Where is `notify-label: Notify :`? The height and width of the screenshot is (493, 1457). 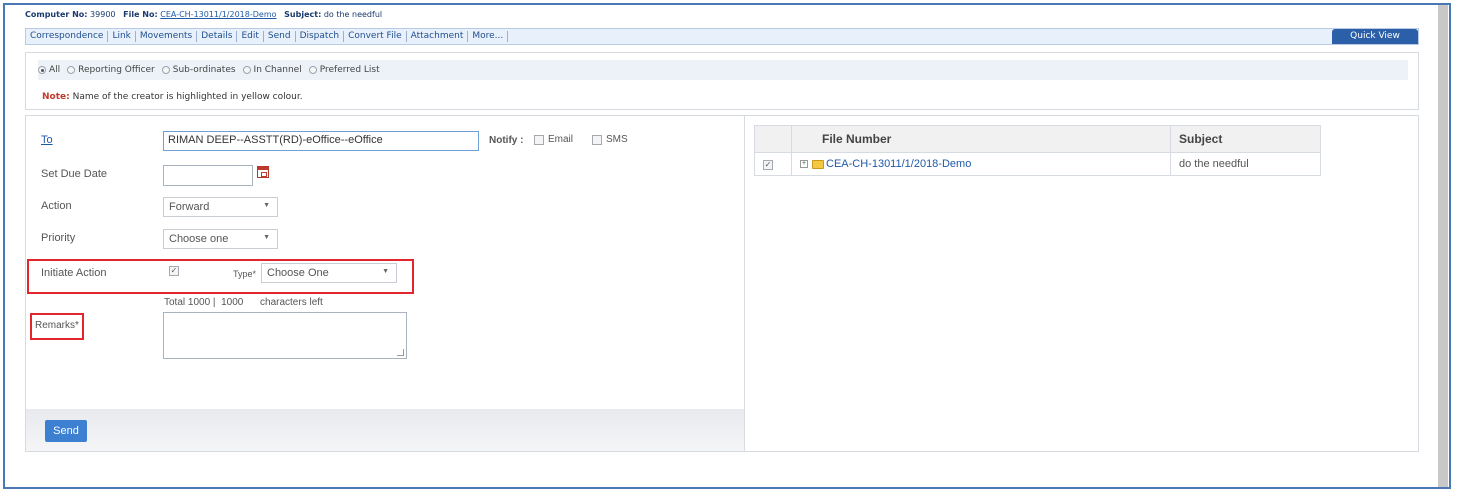 notify-label: Notify : is located at coordinates (506, 140).